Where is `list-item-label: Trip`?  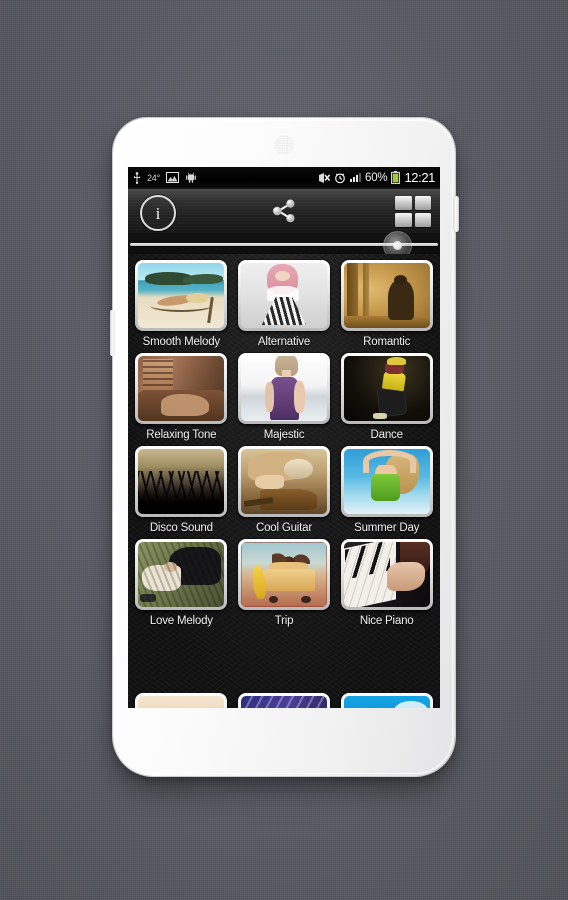 list-item-label: Trip is located at coordinates (284, 621).